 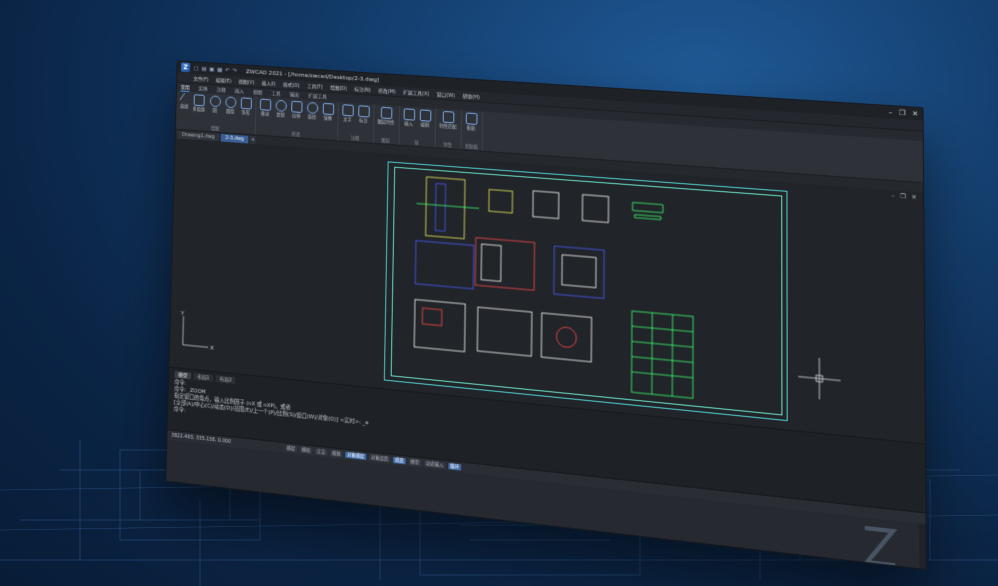 I want to click on rotate-tool-button: 旋转, so click(x=312, y=111).